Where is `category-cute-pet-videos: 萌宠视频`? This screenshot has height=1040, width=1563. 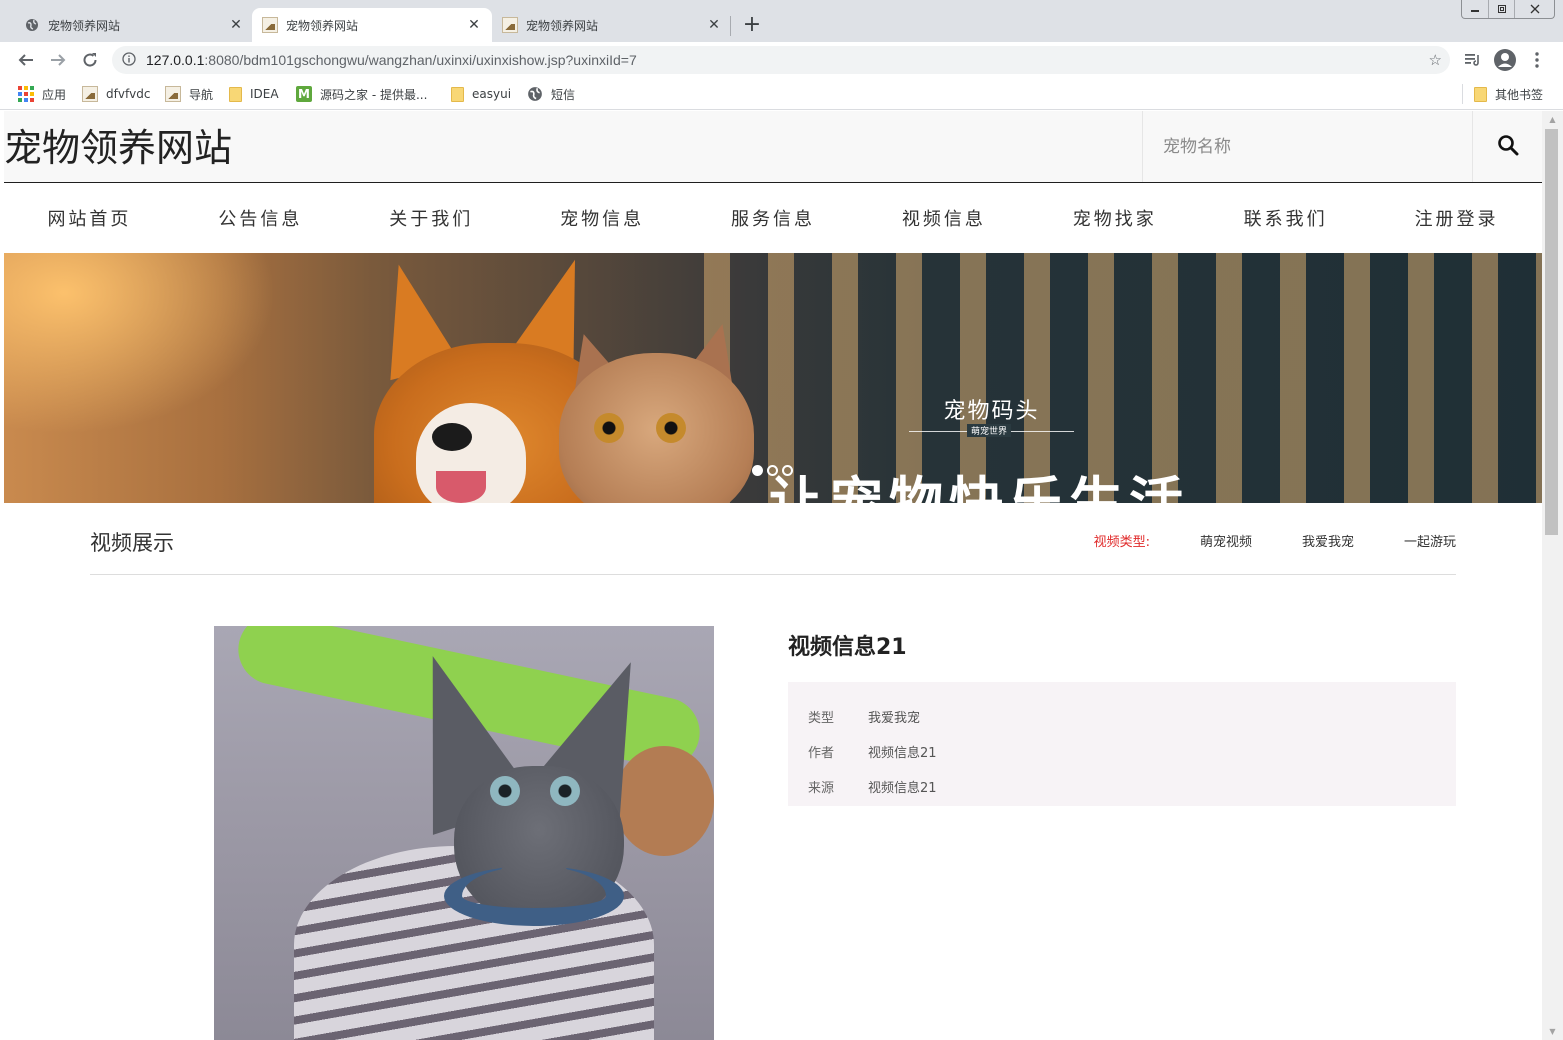
category-cute-pet-videos: 萌宠视频 is located at coordinates (1226, 540).